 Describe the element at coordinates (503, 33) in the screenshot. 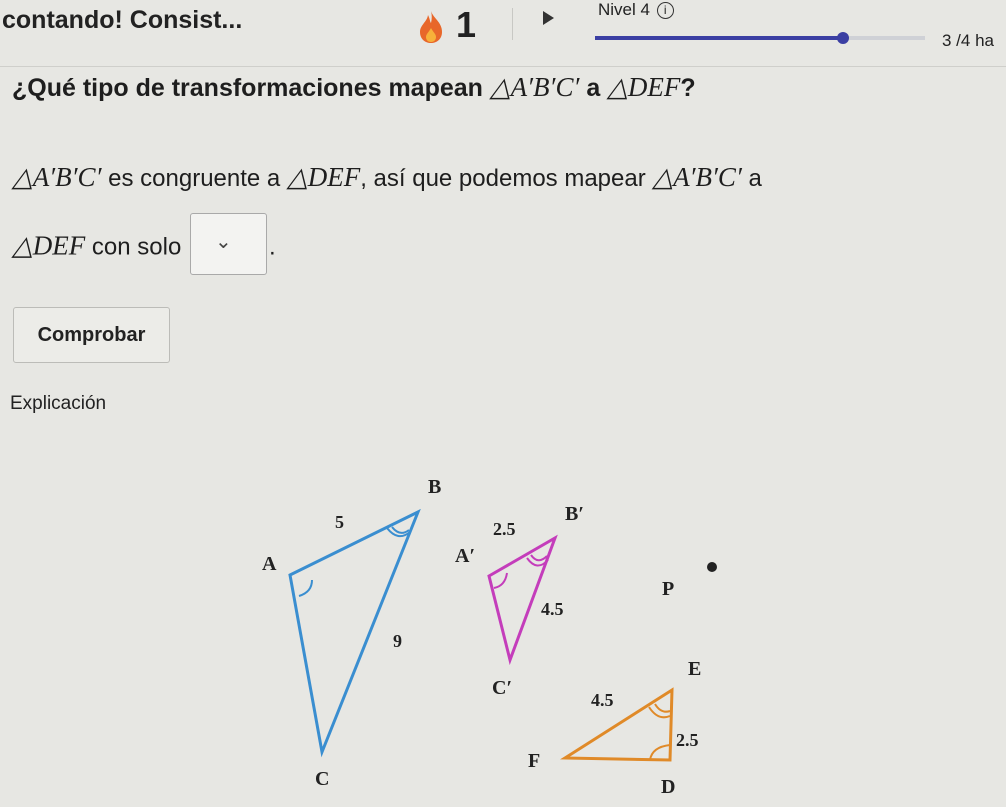

I see `top-bar: contando! Consist... 1 Nivel 4 i 3 /4 ha` at that location.